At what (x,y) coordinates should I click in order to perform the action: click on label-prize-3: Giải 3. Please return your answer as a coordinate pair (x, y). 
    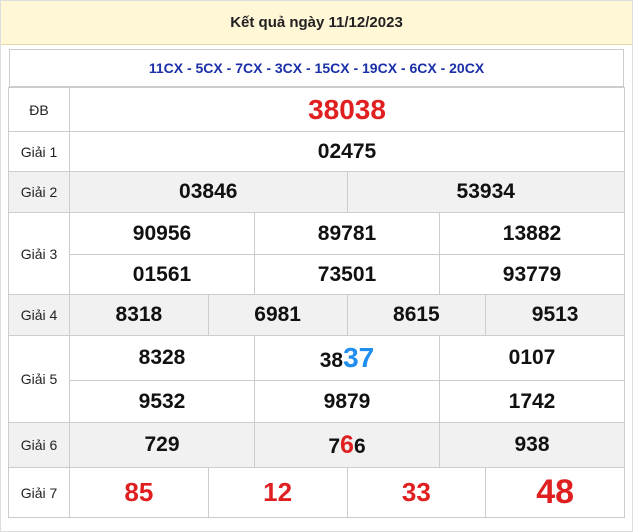
    Looking at the image, I should click on (39, 253).